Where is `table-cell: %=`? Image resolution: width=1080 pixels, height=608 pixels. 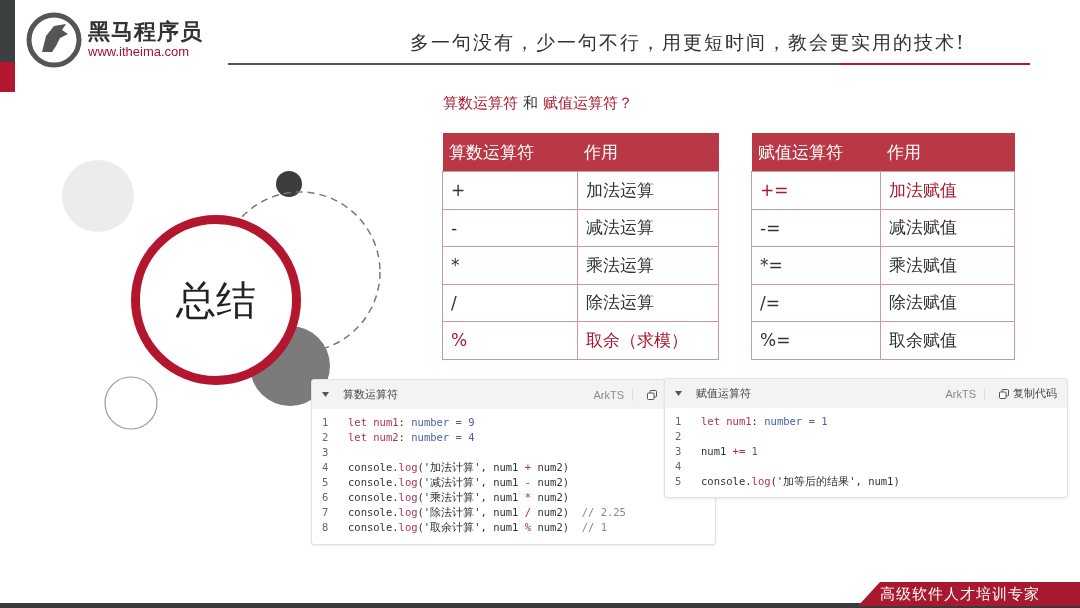 table-cell: %= is located at coordinates (816, 340).